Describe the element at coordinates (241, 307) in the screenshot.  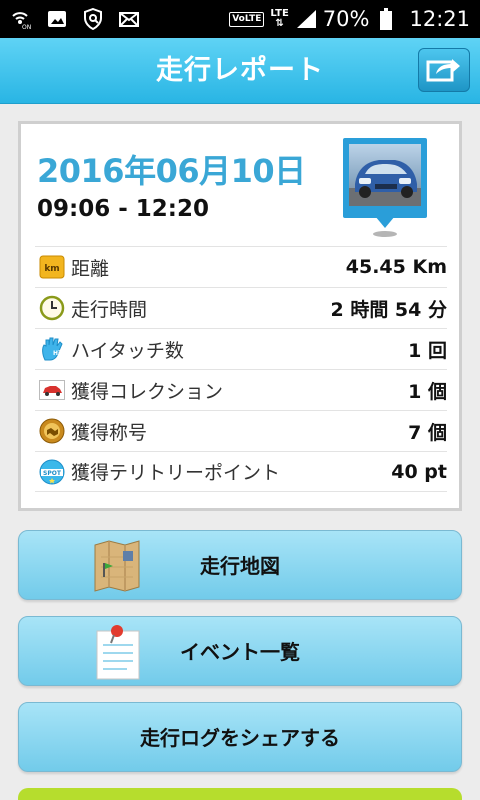
I see `stat-row-drive-time: 走行時間 2 時間 54 分` at that location.